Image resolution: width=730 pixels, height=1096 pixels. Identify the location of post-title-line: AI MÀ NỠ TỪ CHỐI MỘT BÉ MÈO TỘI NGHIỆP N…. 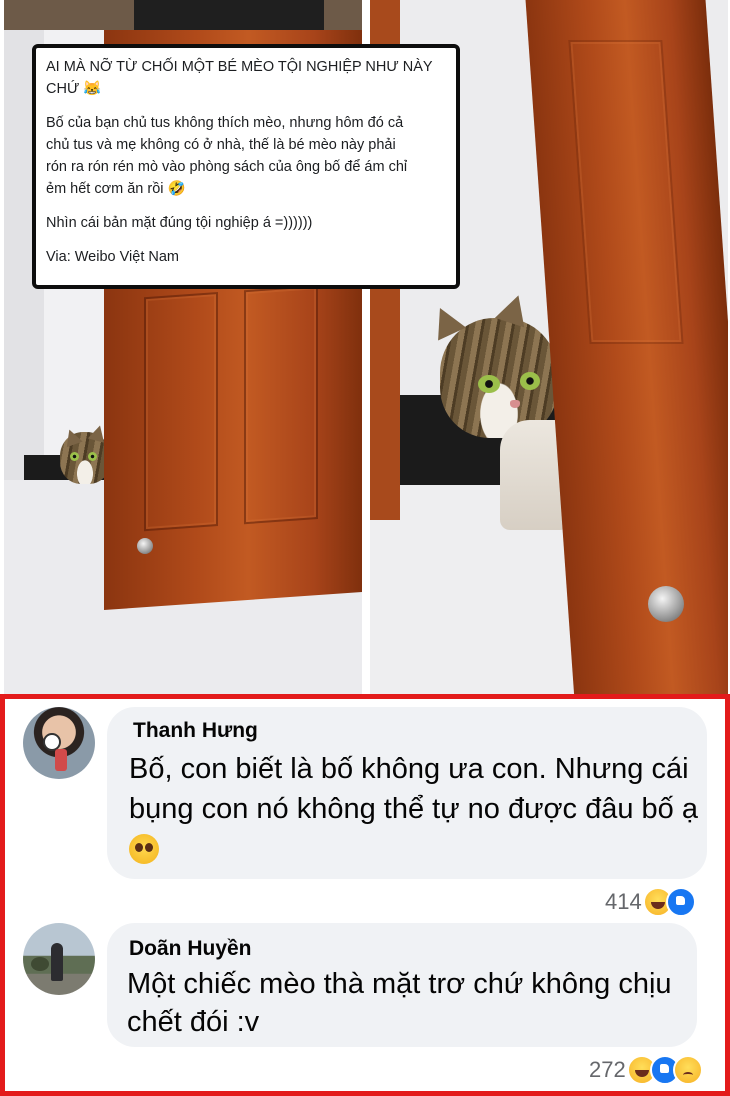
(239, 67).